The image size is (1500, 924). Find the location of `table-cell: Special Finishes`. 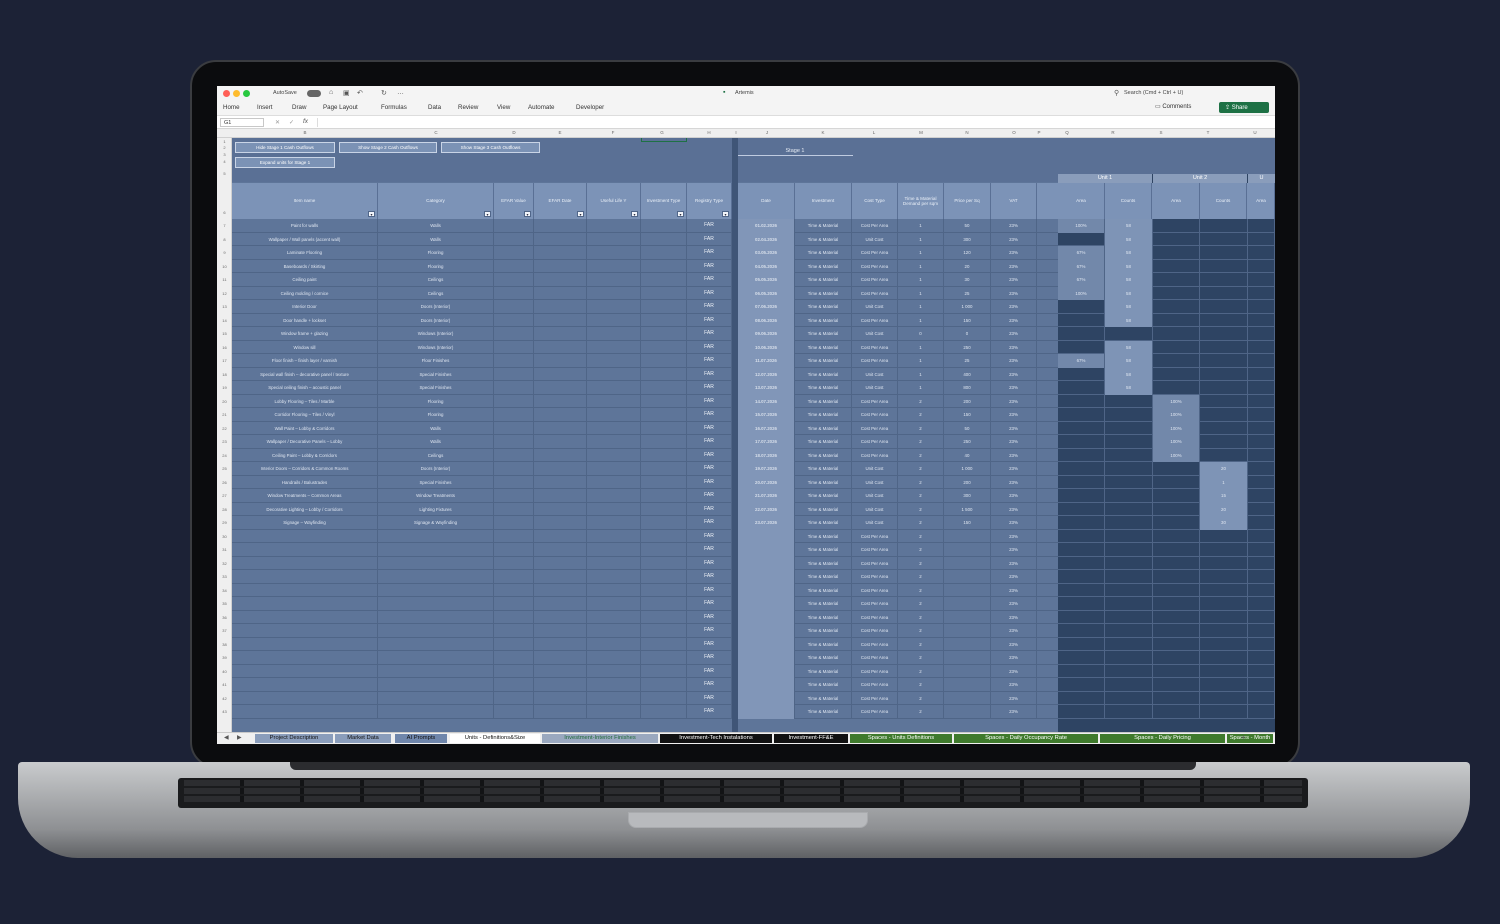

table-cell: Special Finishes is located at coordinates (436, 388).